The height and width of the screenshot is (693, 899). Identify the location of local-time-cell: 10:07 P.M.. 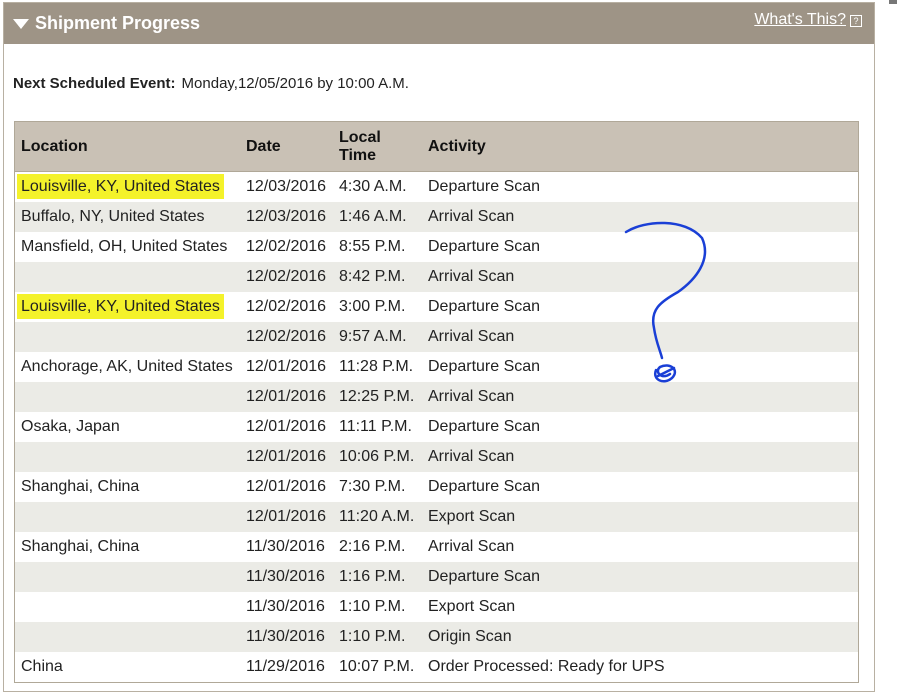
(377, 667).